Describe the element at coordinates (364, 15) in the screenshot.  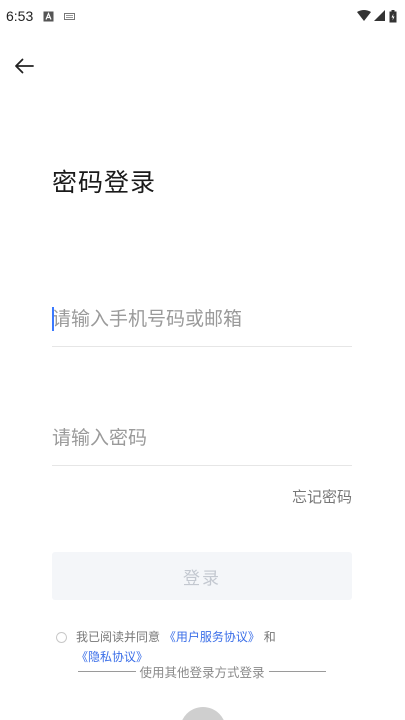
I see `wifi-icon` at that location.